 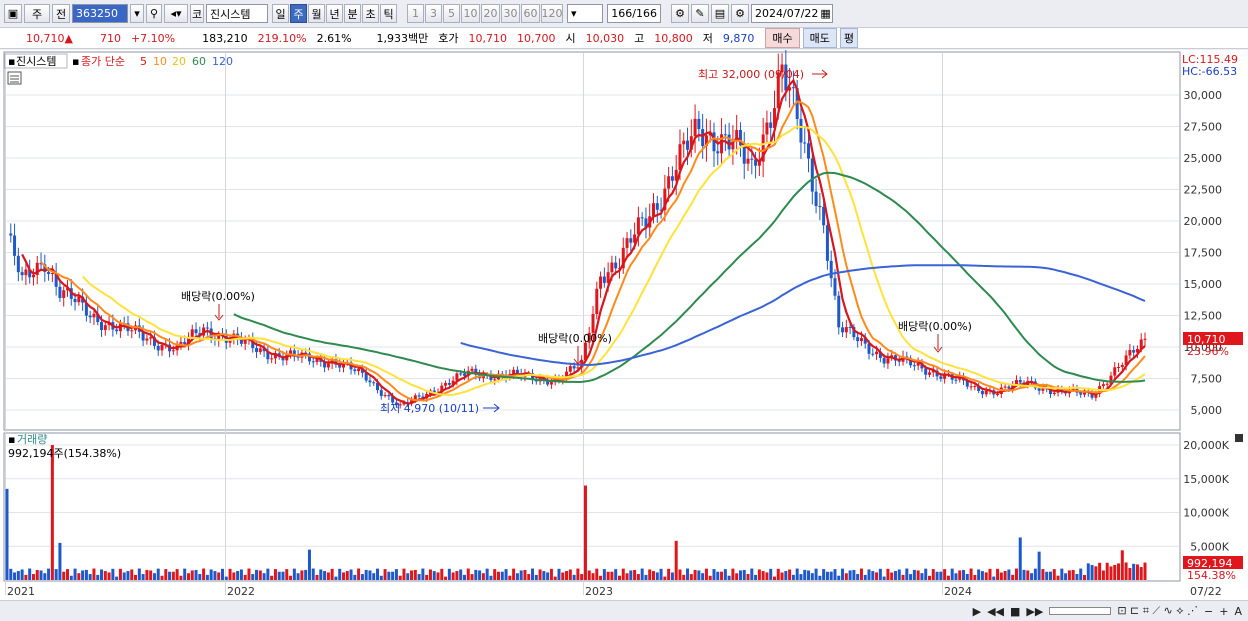 I want to click on stock-name-field: 진시스템, so click(x=237, y=13).